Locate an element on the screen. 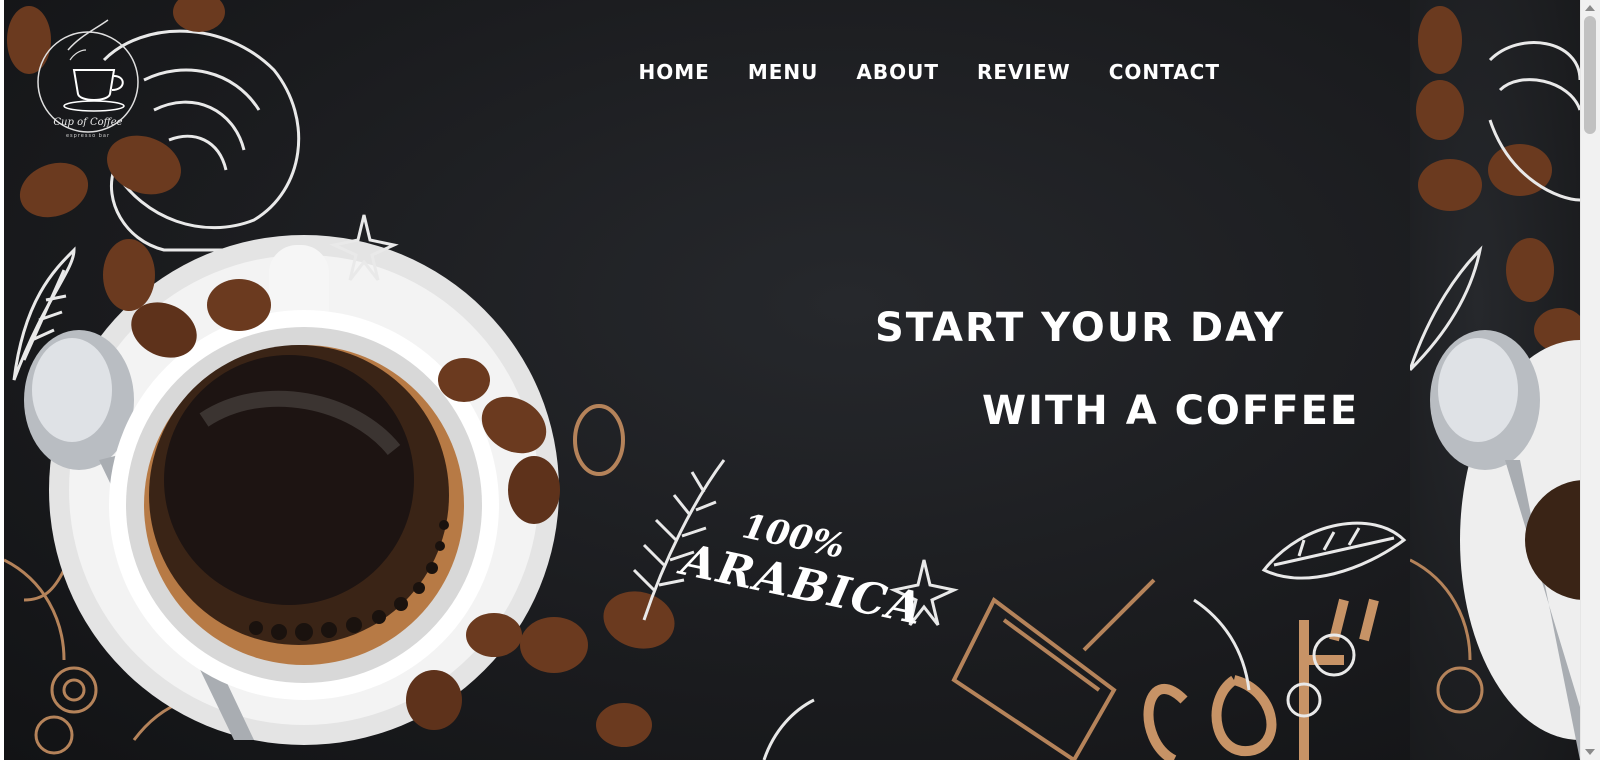  nav-contact: CONTACT is located at coordinates (1164, 72).